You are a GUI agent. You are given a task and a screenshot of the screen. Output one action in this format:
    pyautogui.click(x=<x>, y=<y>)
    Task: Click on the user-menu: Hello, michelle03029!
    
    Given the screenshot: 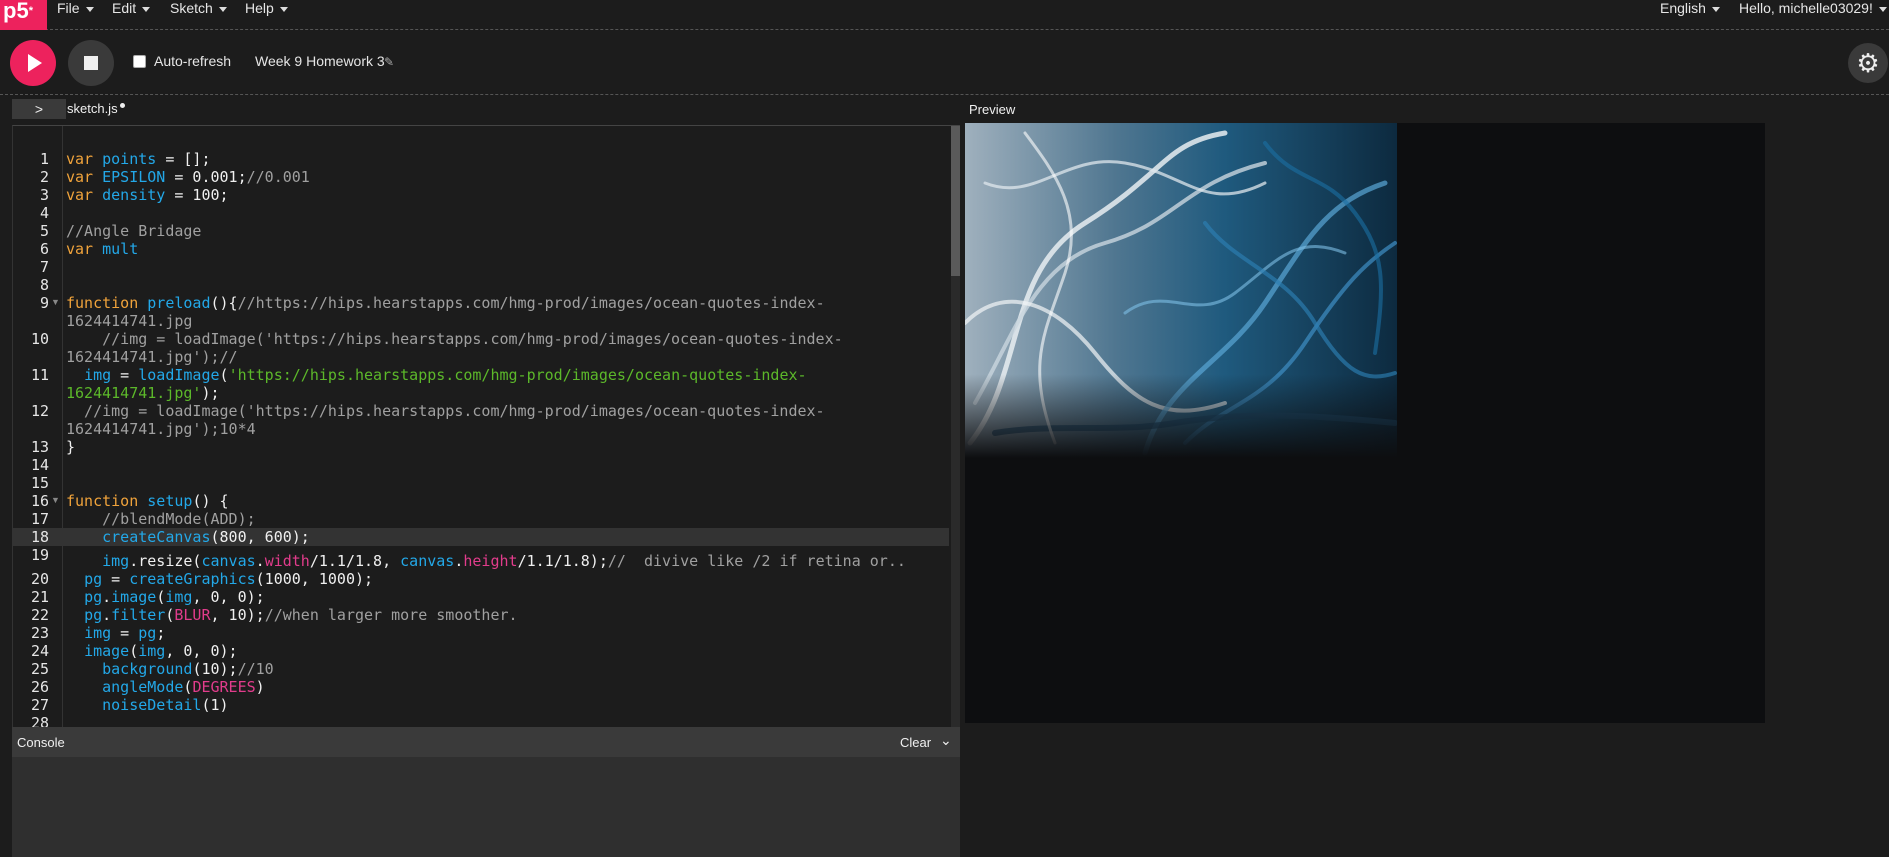 What is the action you would take?
    pyautogui.click(x=1813, y=9)
    